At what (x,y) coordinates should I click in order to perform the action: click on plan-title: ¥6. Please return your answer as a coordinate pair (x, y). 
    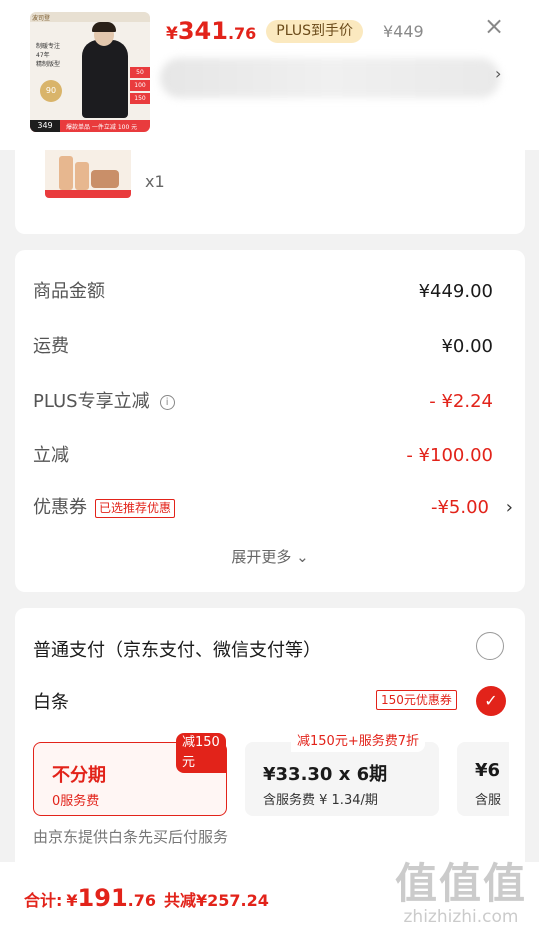
    Looking at the image, I should click on (488, 770).